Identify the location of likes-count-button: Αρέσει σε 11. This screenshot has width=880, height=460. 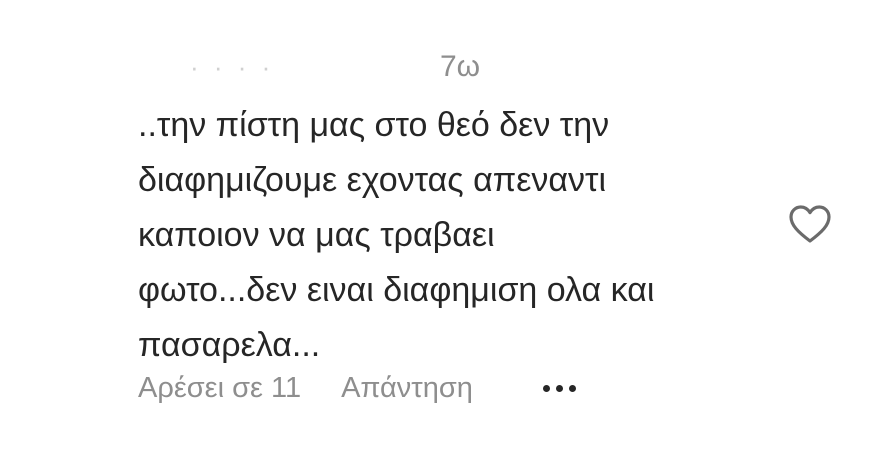
(219, 388).